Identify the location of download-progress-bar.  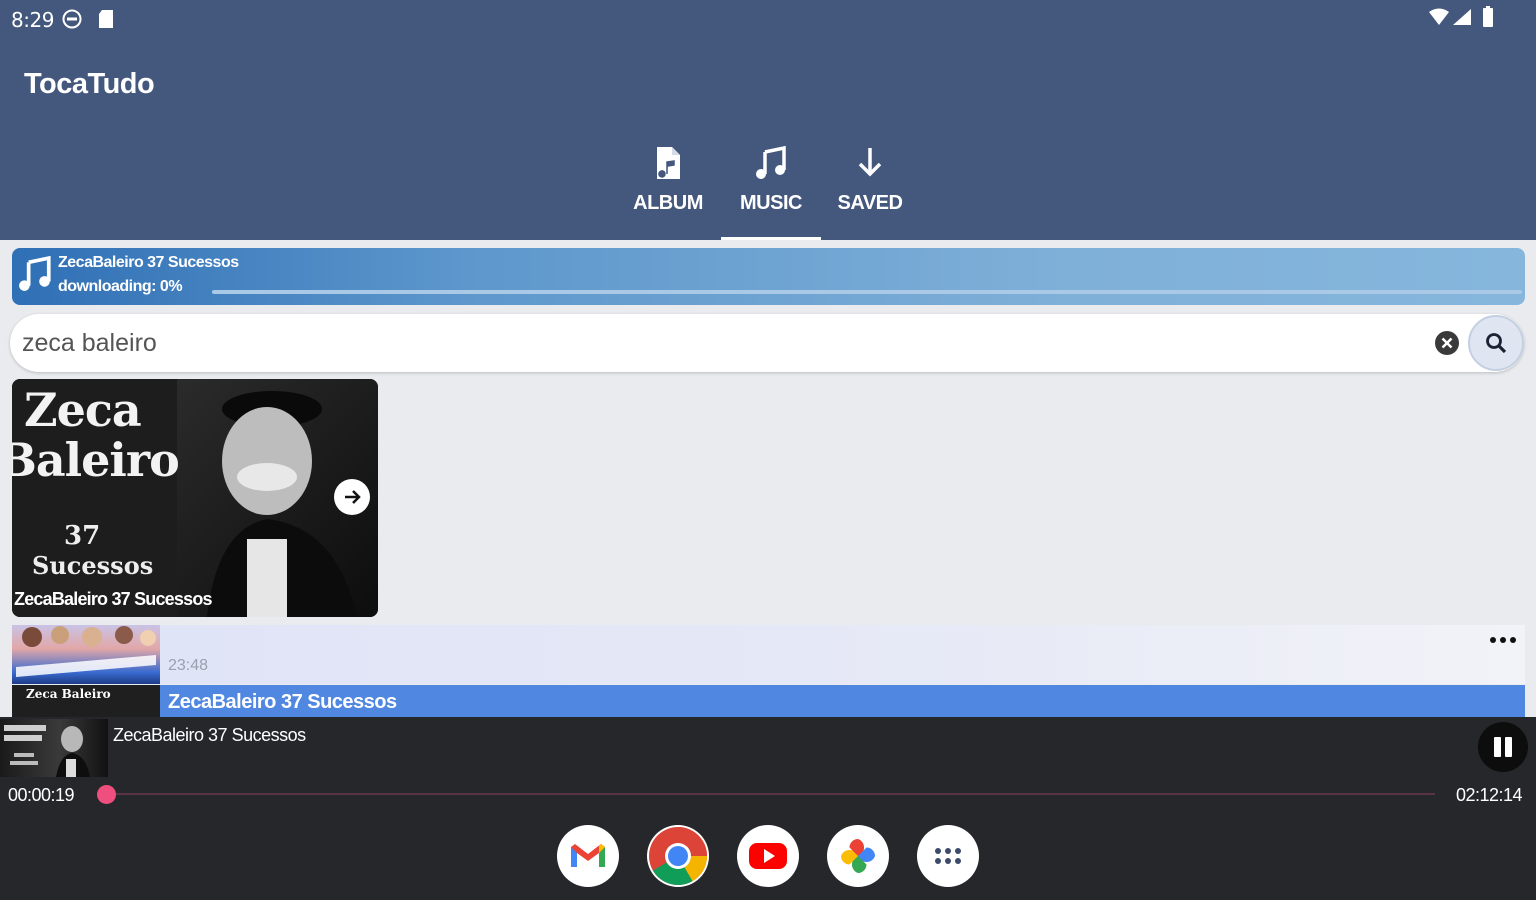
(867, 292).